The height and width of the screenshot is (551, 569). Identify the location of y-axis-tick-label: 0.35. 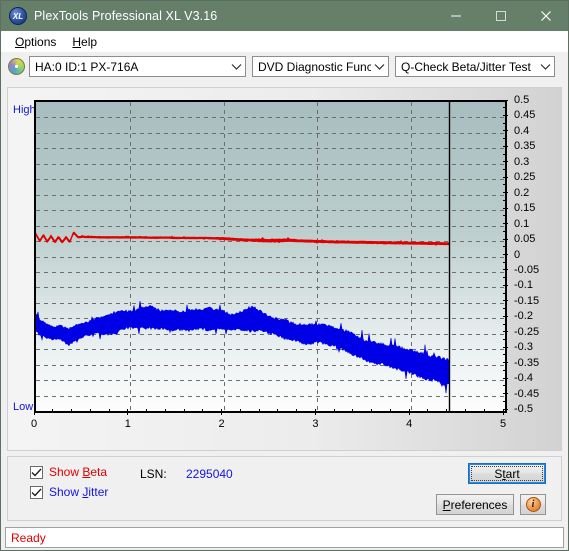
(525, 146).